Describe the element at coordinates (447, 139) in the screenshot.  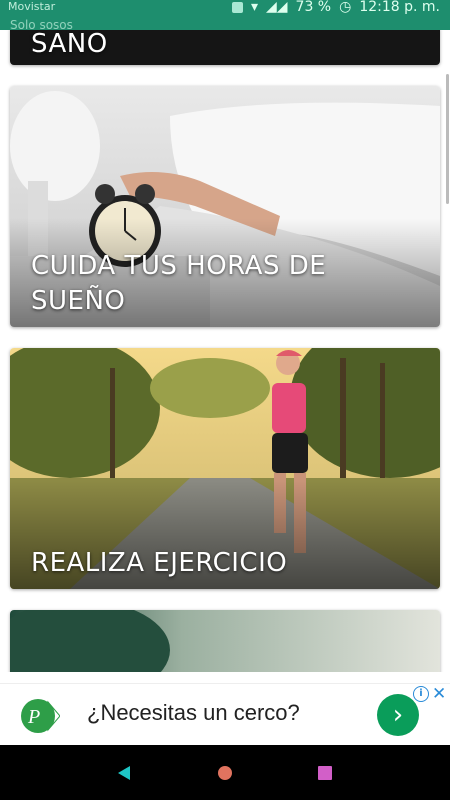
I see `scrollbar` at that location.